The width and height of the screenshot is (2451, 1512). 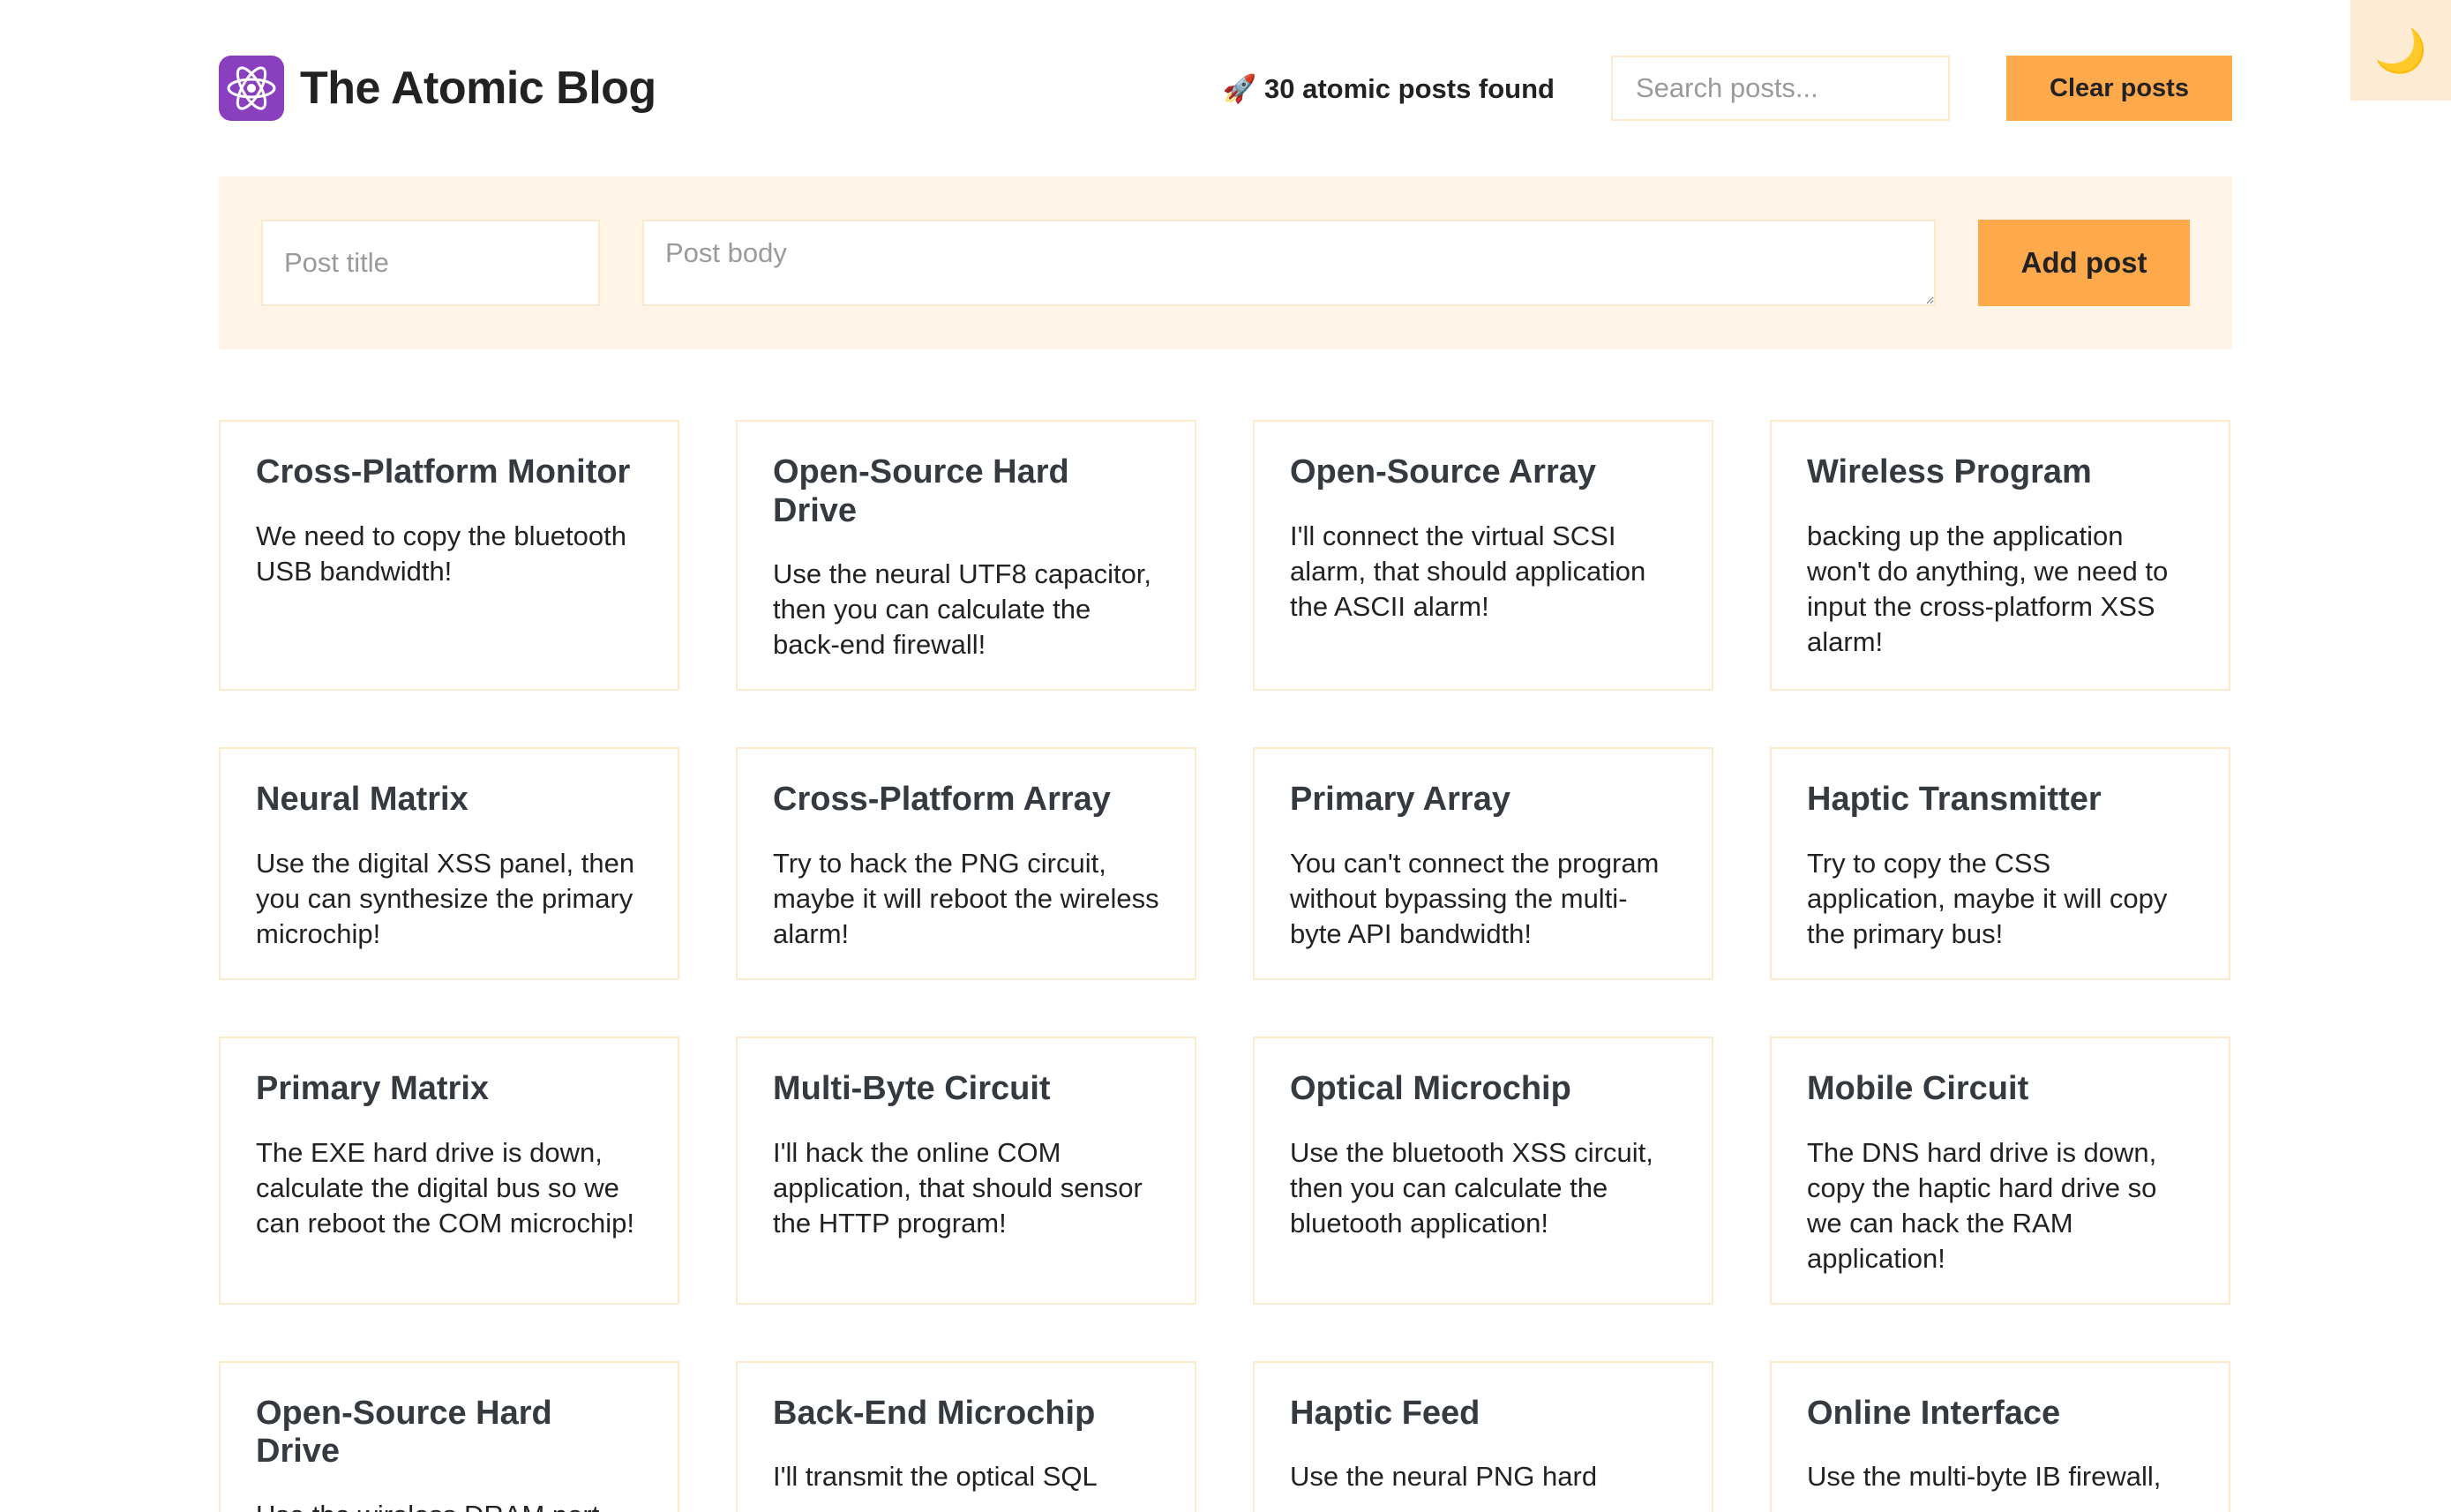 I want to click on post-card: Haptic Feed Use the neural PNG hard, so click(x=1483, y=1436).